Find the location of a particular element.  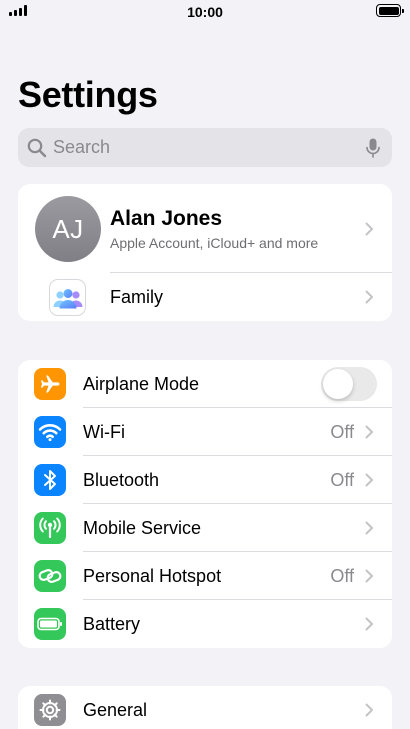

family-label: Family is located at coordinates (136, 297).